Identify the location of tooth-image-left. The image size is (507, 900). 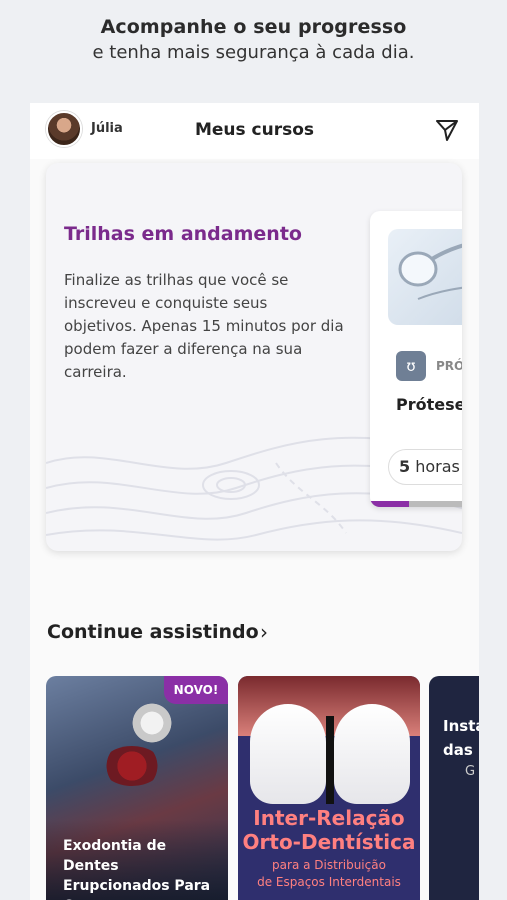
(288, 754).